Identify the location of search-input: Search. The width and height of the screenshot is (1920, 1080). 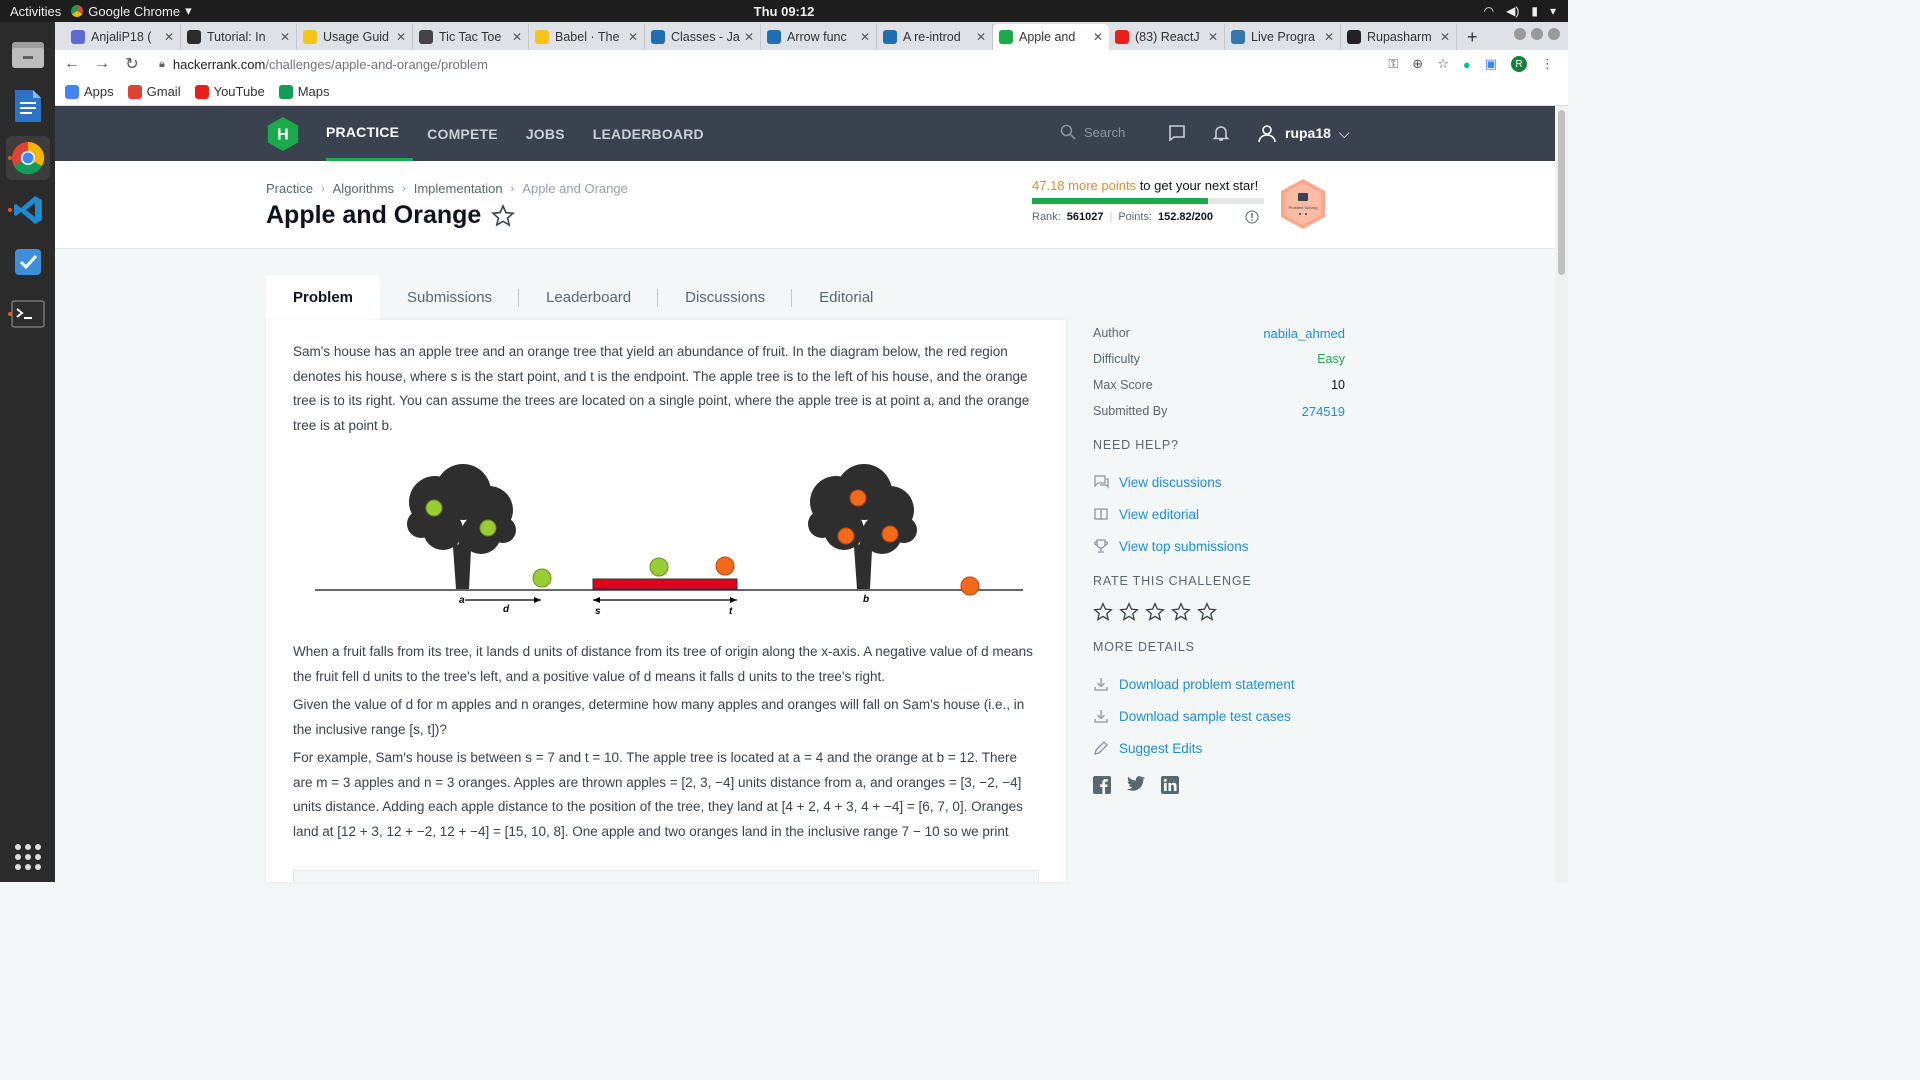
(1092, 132).